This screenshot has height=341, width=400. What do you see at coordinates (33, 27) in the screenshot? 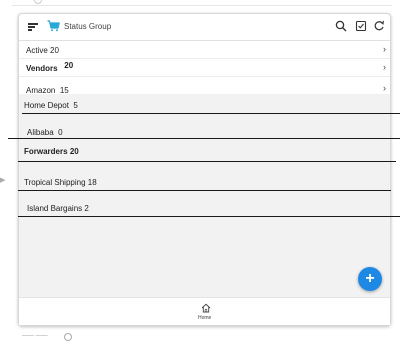
I see `menu-icon` at bounding box center [33, 27].